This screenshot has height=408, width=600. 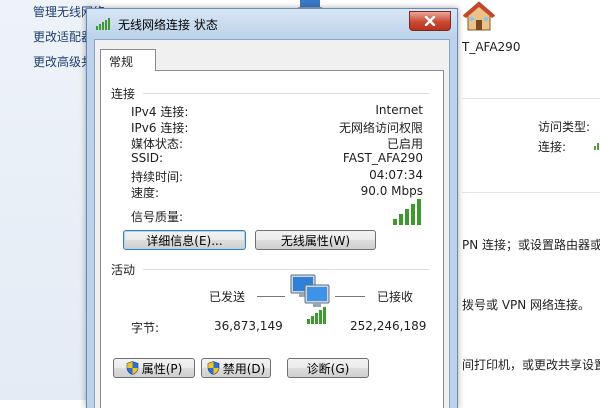 What do you see at coordinates (404, 144) in the screenshot?
I see `media-state-value: 已启用` at bounding box center [404, 144].